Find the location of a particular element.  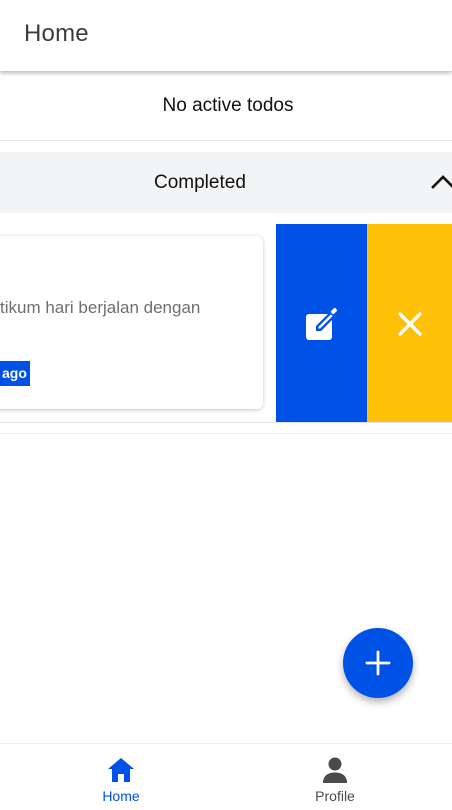

app-bar: Home is located at coordinates (226, 35).